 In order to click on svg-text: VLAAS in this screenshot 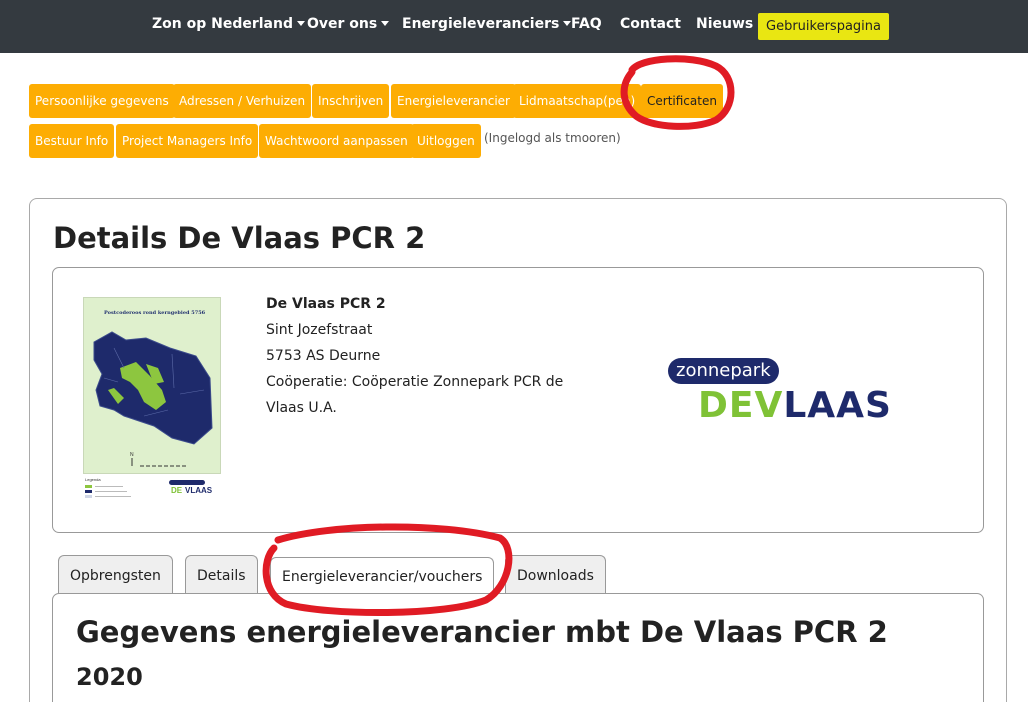, I will do `click(199, 490)`.